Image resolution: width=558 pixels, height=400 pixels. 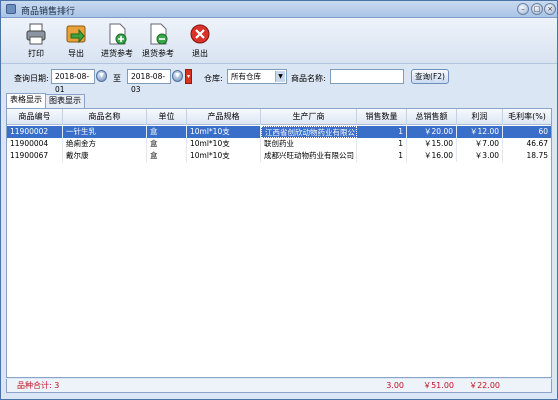 What do you see at coordinates (480, 117) in the screenshot?
I see `column-header: 利润` at bounding box center [480, 117].